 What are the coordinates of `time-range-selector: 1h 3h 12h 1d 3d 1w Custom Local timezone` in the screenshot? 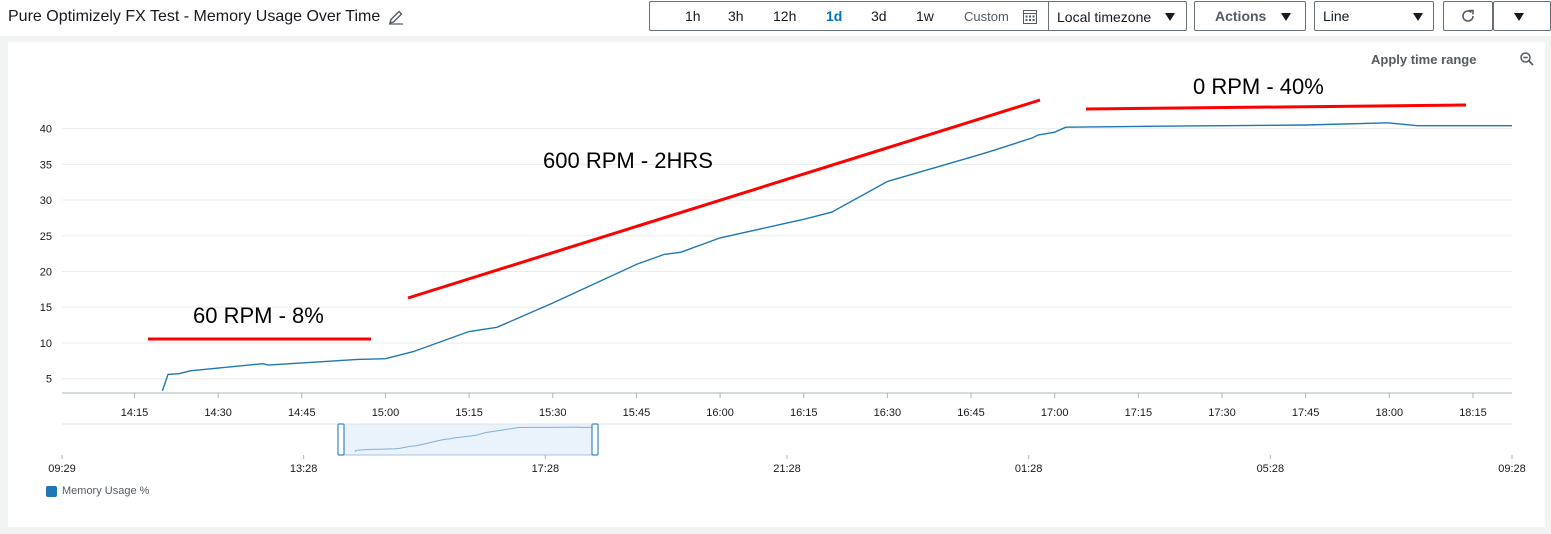 It's located at (918, 16).